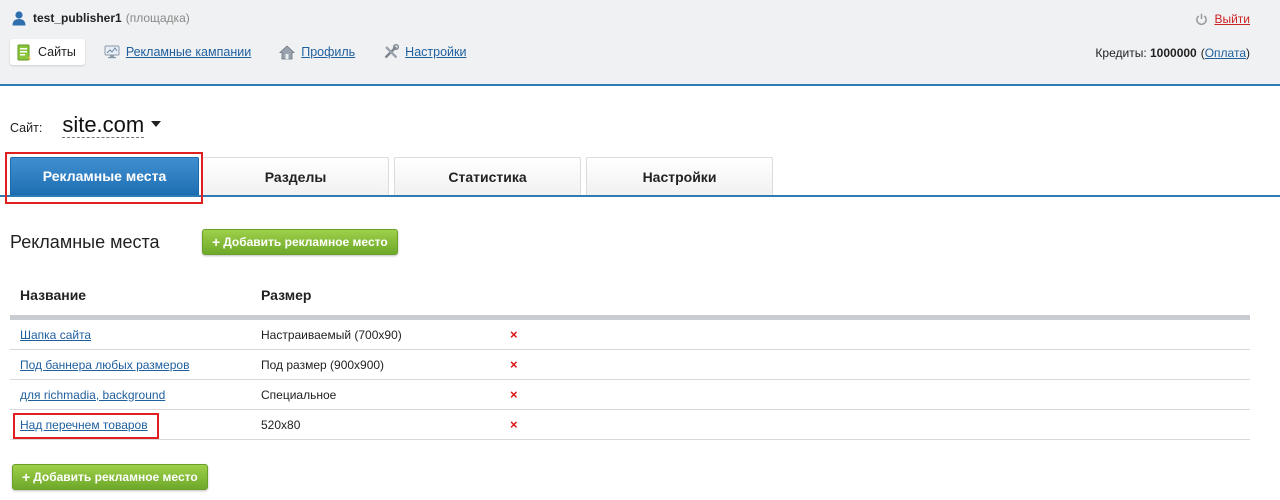 The image size is (1280, 500). What do you see at coordinates (392, 51) in the screenshot?
I see `tools-icon` at bounding box center [392, 51].